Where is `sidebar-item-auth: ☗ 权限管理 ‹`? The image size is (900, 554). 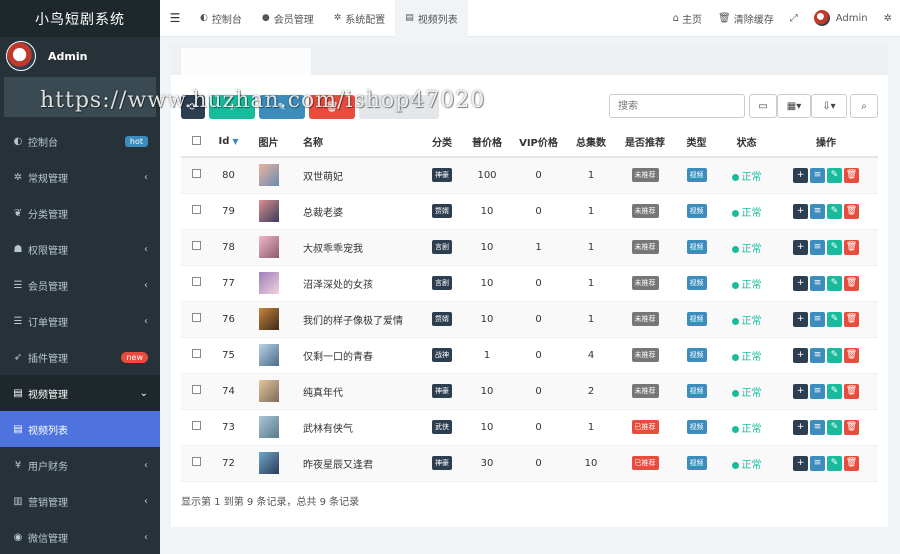 sidebar-item-auth: ☗ 权限管理 ‹ is located at coordinates (80, 249).